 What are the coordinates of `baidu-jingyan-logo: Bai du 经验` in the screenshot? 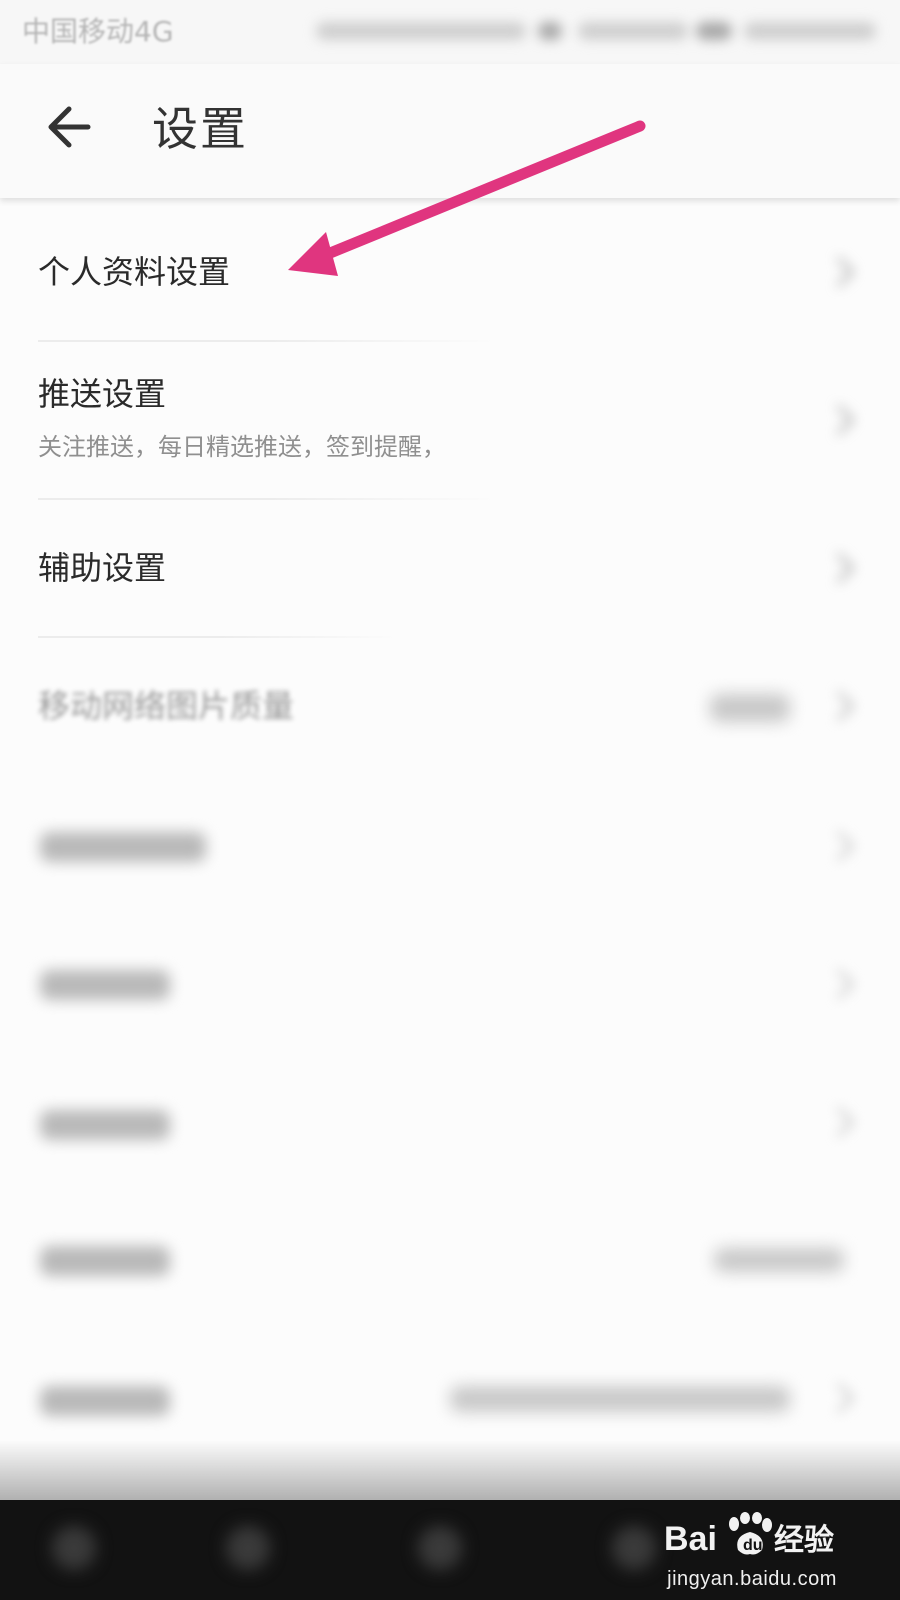 It's located at (749, 1535).